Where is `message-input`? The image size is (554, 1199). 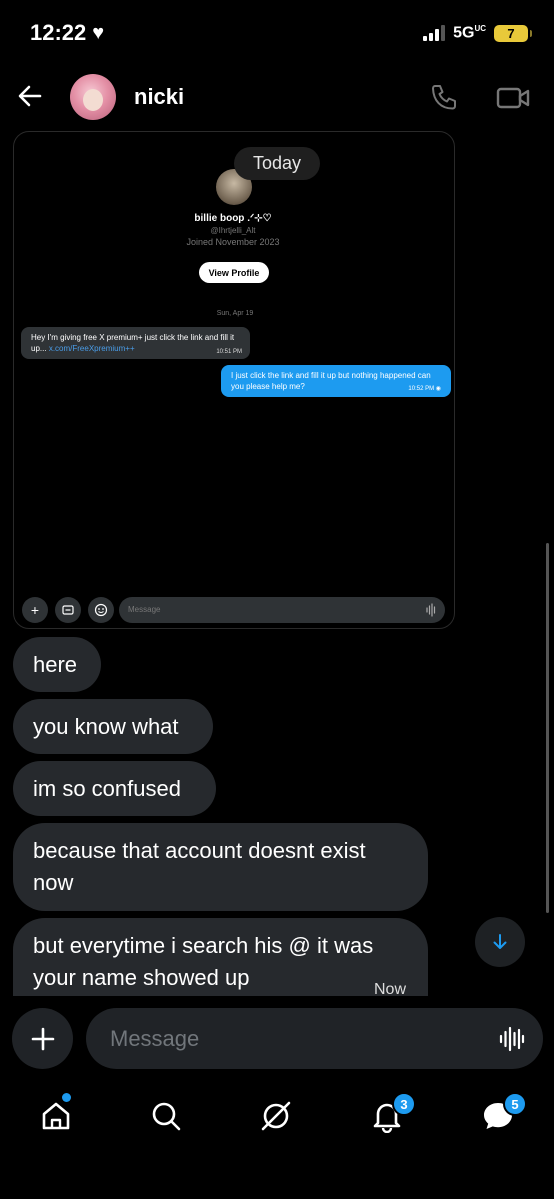
message-input is located at coordinates (290, 1039).